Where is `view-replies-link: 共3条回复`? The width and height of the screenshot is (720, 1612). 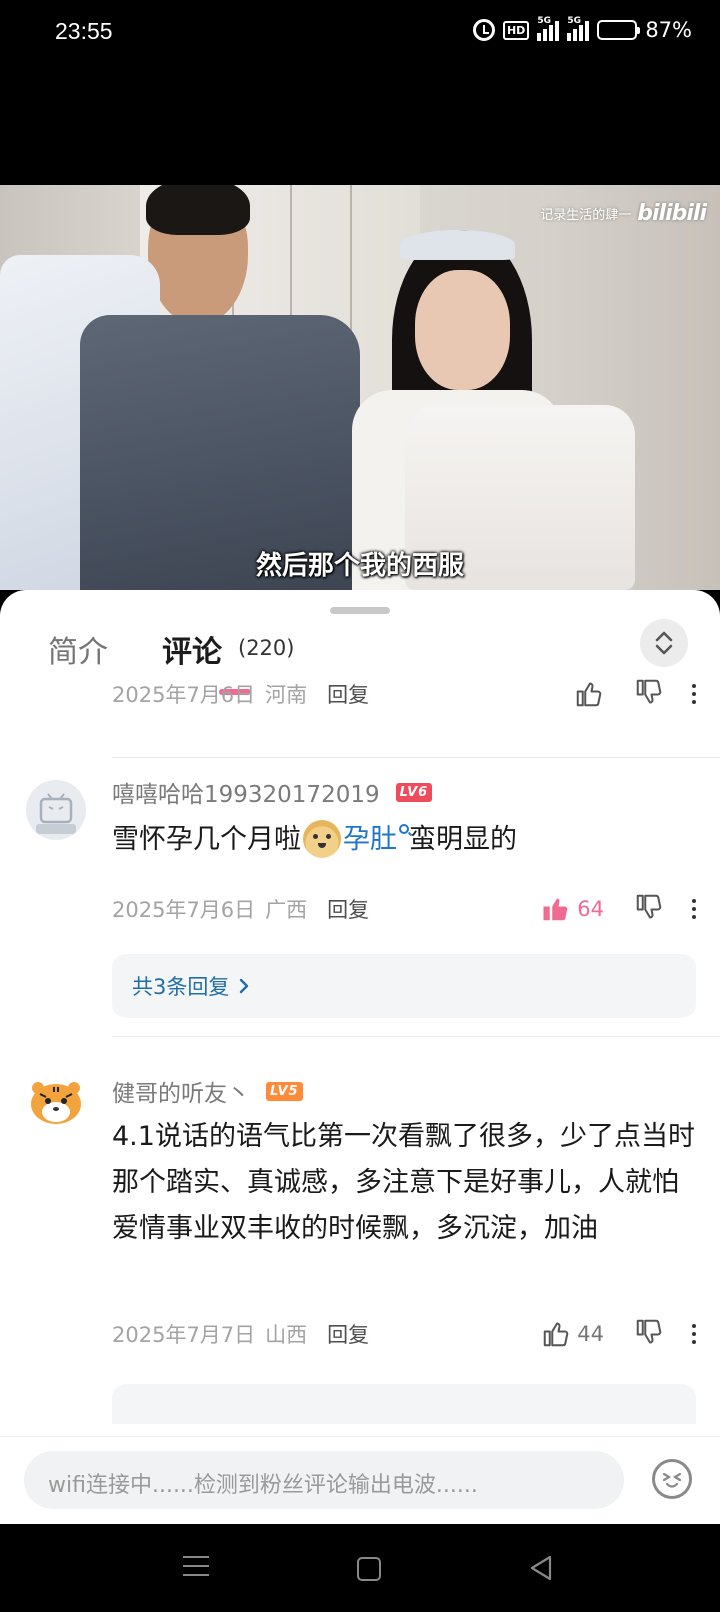 view-replies-link: 共3条回复 is located at coordinates (191, 986).